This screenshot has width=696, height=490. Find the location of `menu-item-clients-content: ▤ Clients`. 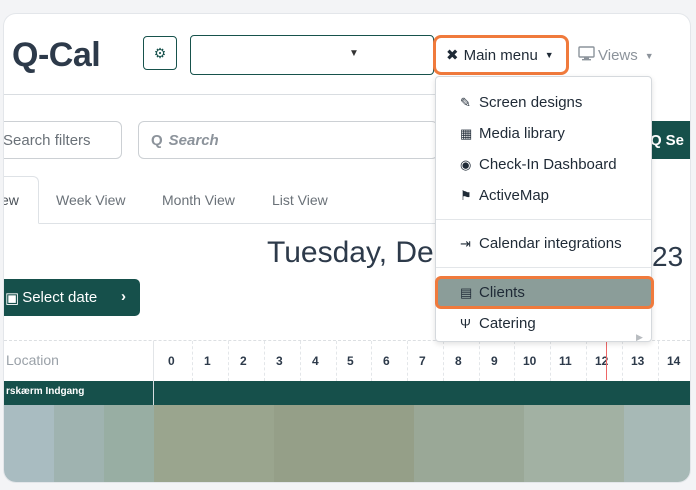

menu-item-clients-content: ▤ Clients is located at coordinates (492, 292).